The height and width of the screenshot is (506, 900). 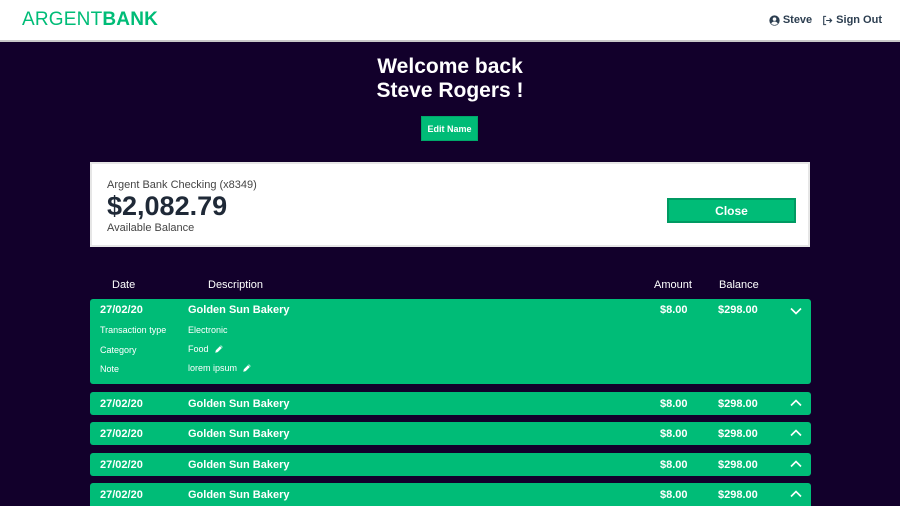 I want to click on detail-category-text: Food, so click(x=198, y=349).